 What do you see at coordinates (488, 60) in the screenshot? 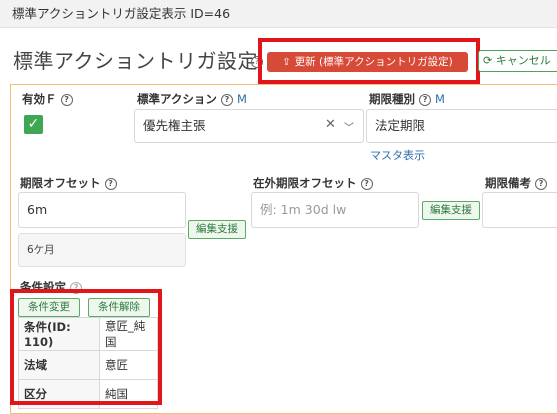
I see `refresh-icon: ⟳` at bounding box center [488, 60].